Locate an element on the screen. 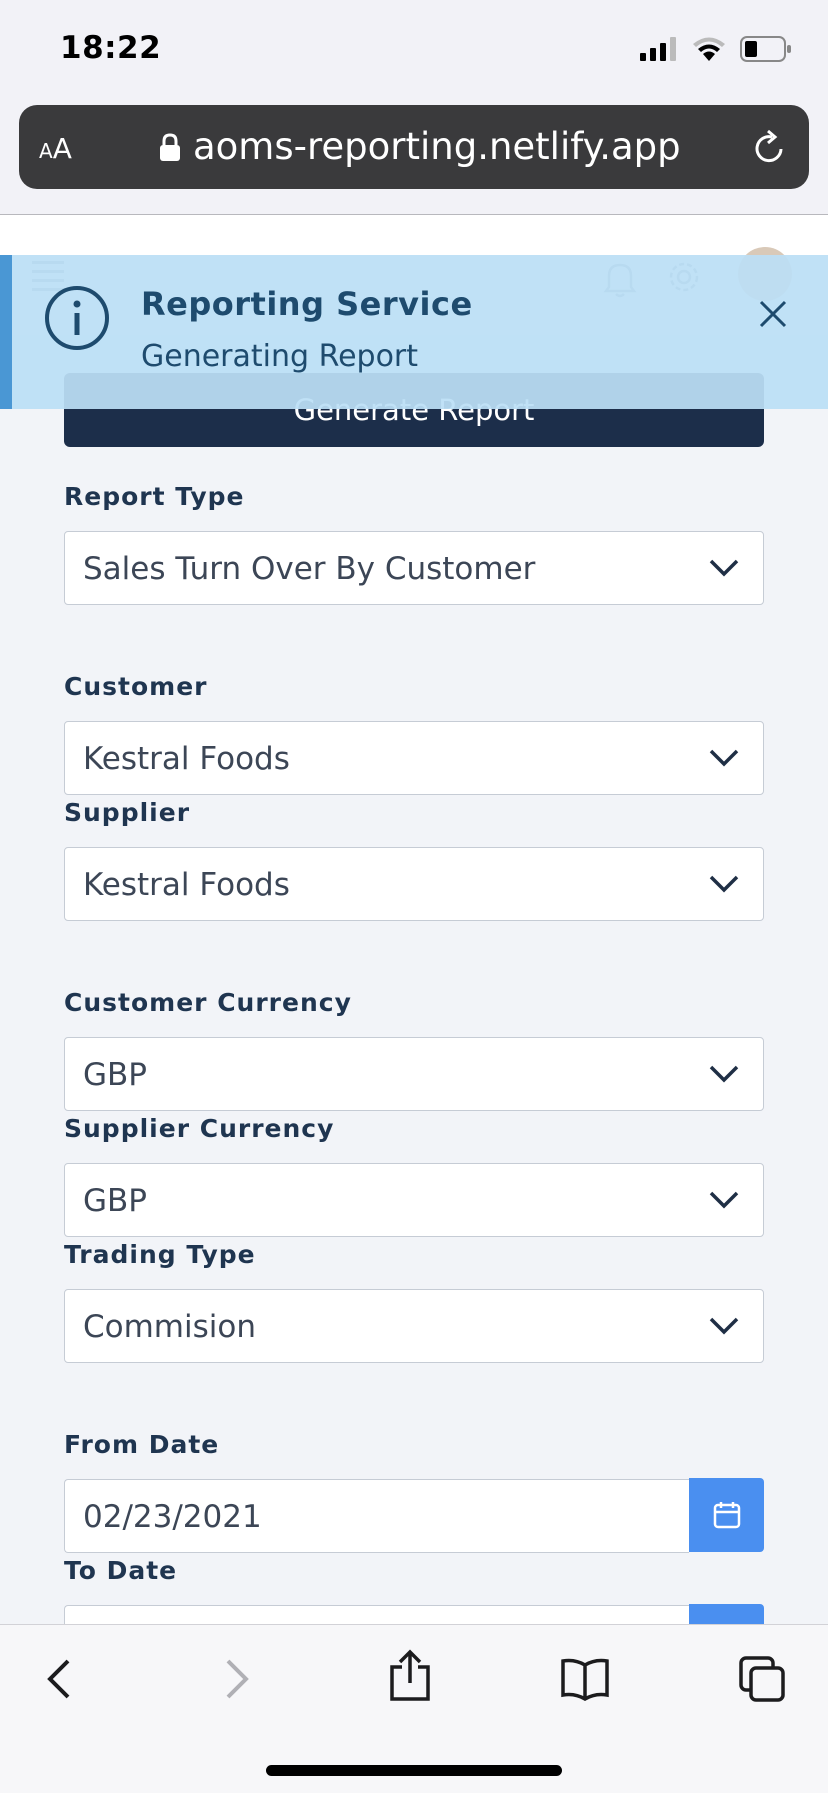  supplier-value: Kestral Foods is located at coordinates (186, 885).